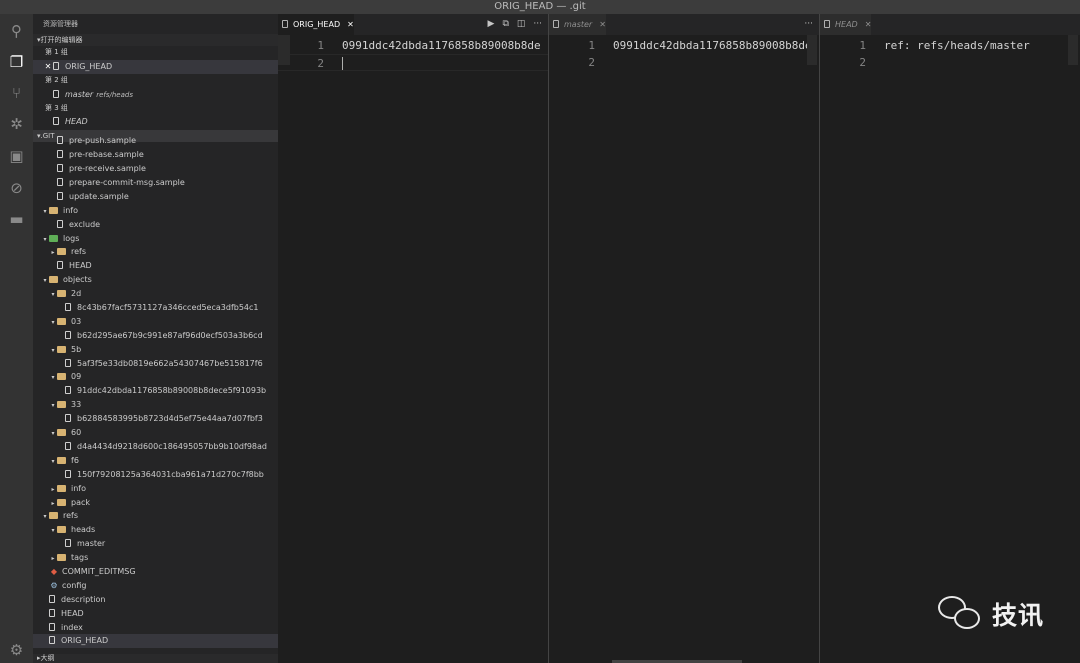  What do you see at coordinates (80, 266) in the screenshot?
I see `tree-item-label: HEAD` at bounding box center [80, 266].